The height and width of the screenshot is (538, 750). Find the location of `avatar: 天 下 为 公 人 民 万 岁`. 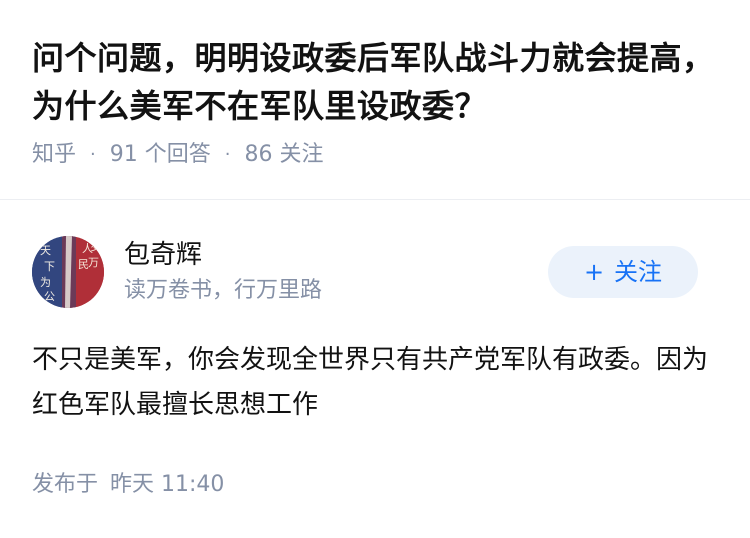

avatar: 天 下 为 公 人 民 万 岁 is located at coordinates (68, 272).